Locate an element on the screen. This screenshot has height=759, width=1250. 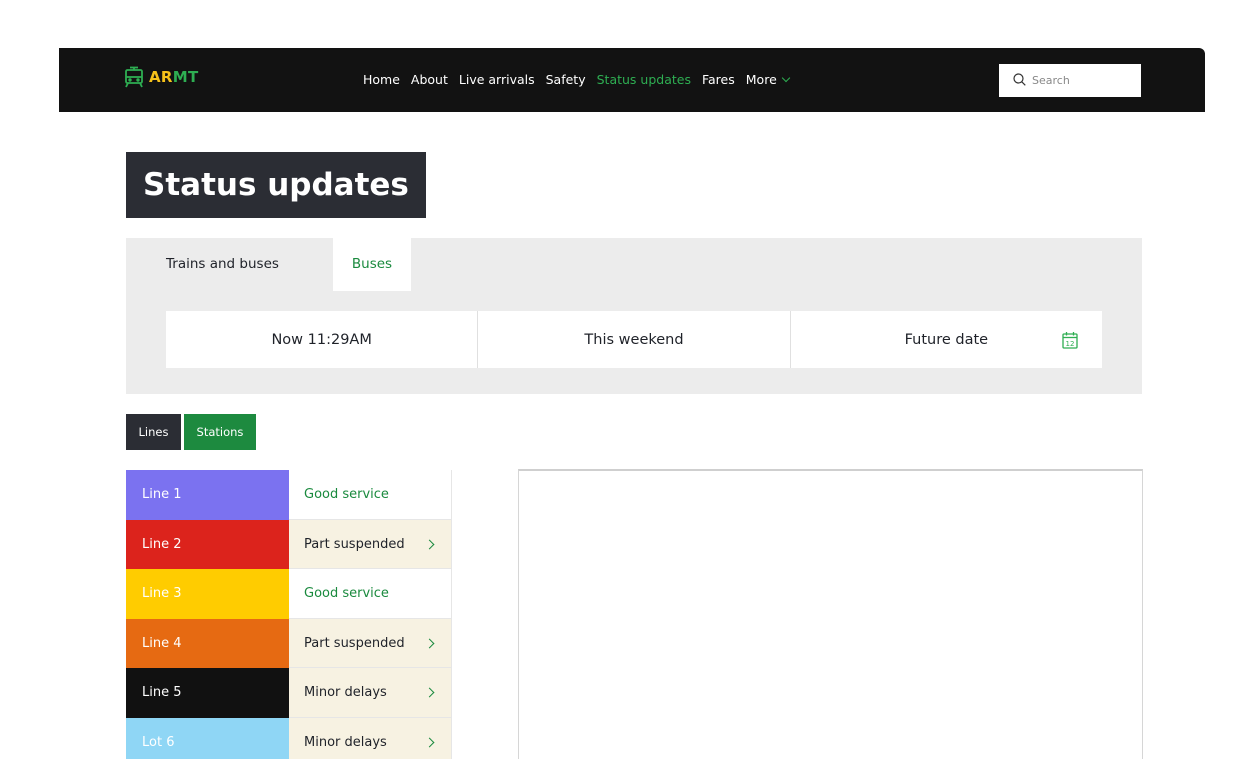
tab-buses: Buses is located at coordinates (372, 264).